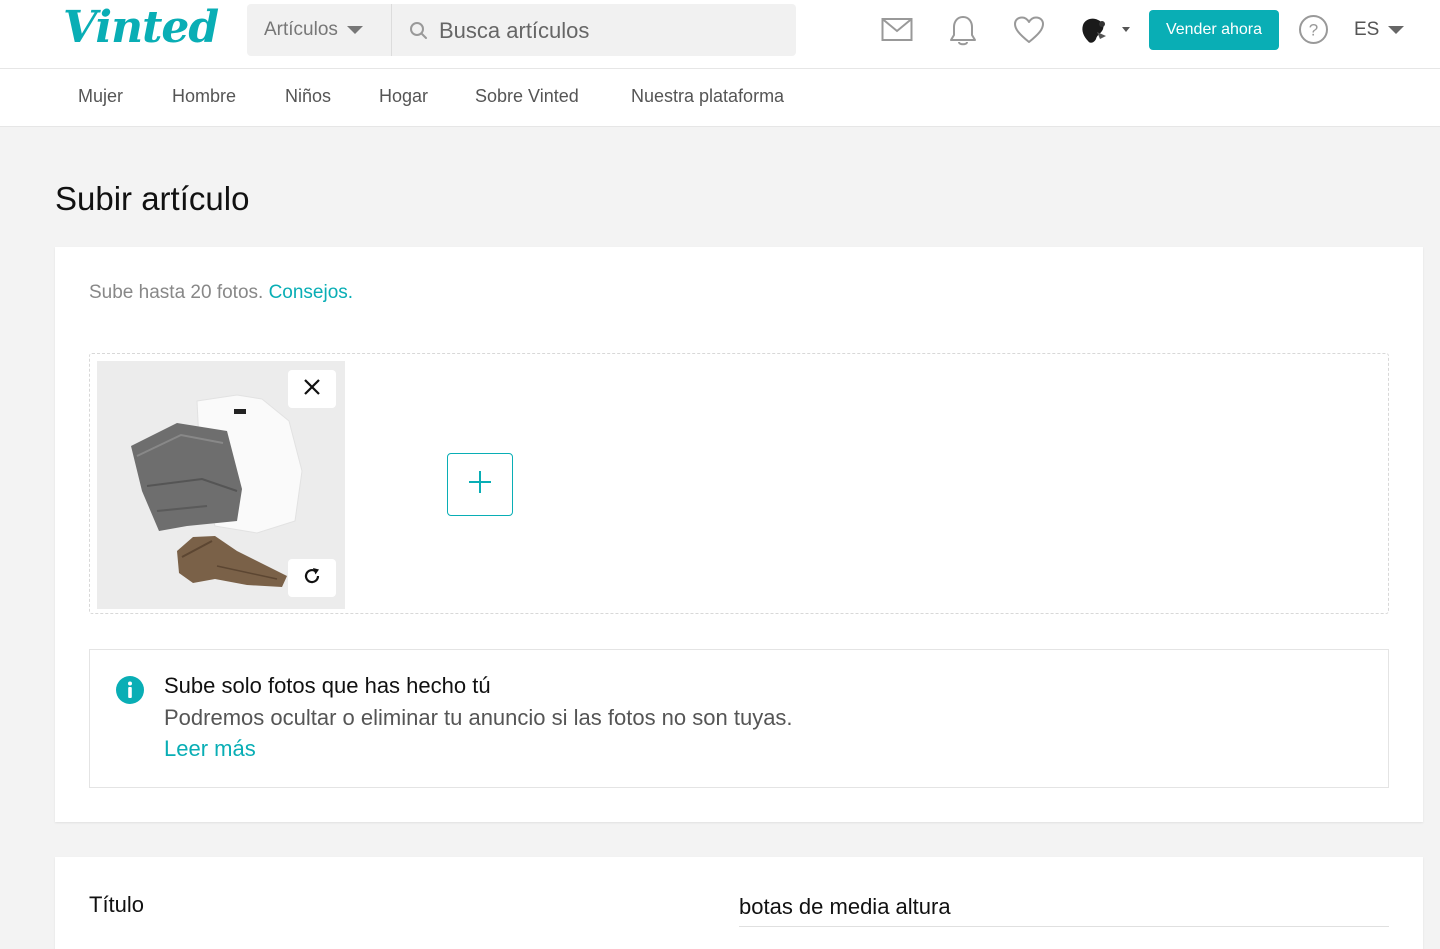 The image size is (1440, 949). I want to click on read-more-link: Leer más, so click(210, 749).